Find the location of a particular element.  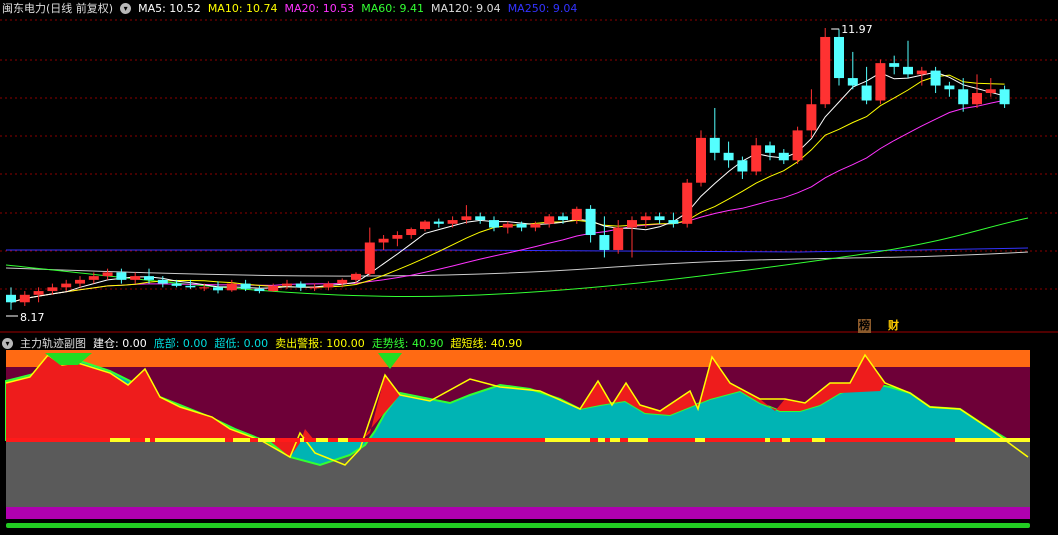

ma5-value: MA5: 10.52 is located at coordinates (169, 8).